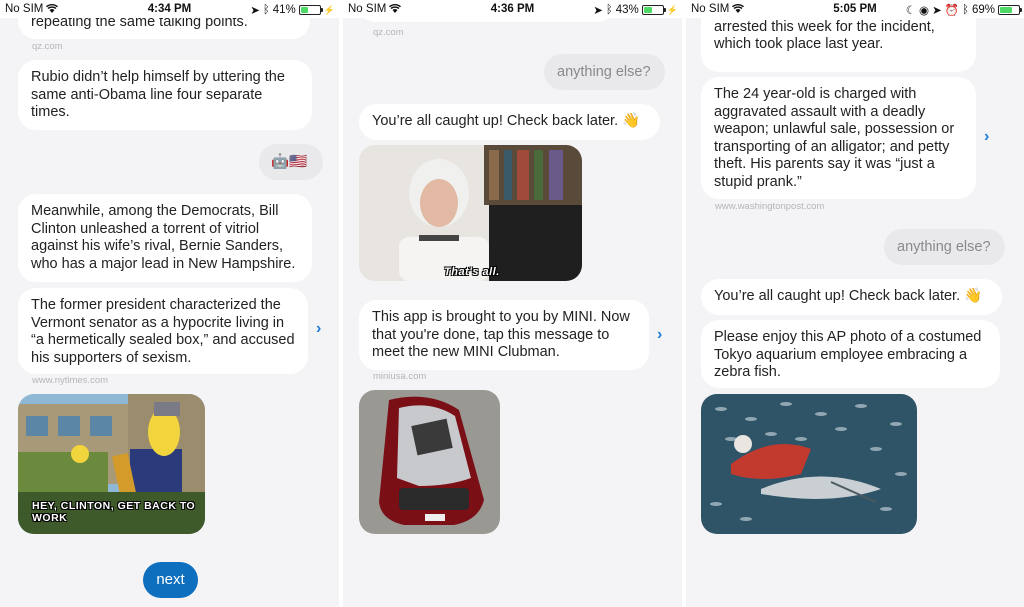 This screenshot has width=1024, height=607. Describe the element at coordinates (284, 10) in the screenshot. I see `battery-percent: 41%` at that location.